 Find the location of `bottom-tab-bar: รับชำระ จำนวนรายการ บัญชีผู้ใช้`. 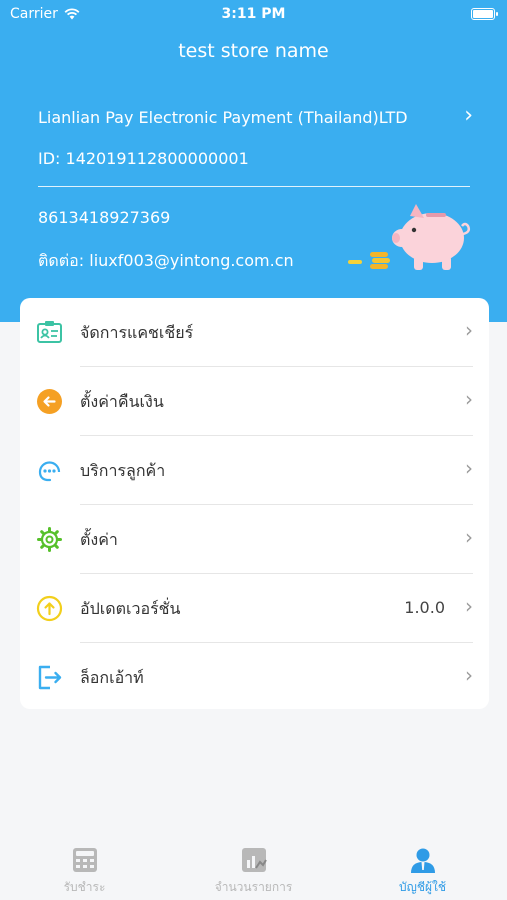

bottom-tab-bar: รับชำระ จำนวนรายการ บัญชีผู้ใช้ is located at coordinates (253, 869).